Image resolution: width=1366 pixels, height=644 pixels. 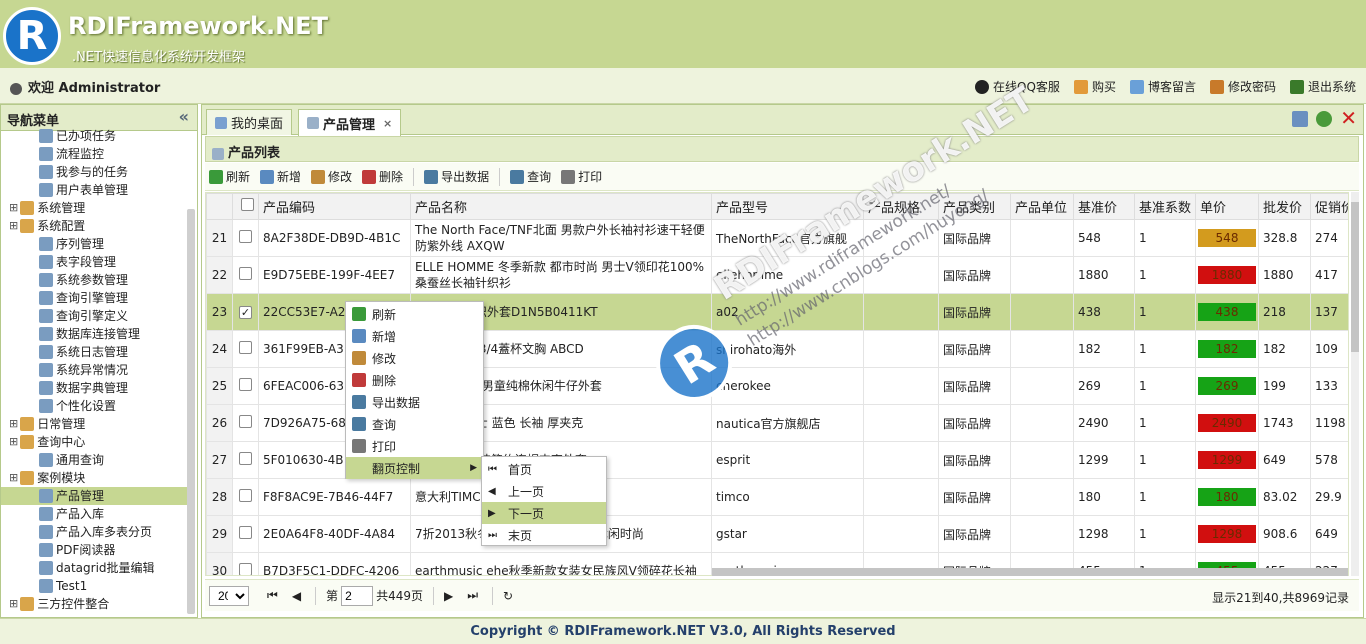 I want to click on ctx-print-item: 打印, so click(x=414, y=446).